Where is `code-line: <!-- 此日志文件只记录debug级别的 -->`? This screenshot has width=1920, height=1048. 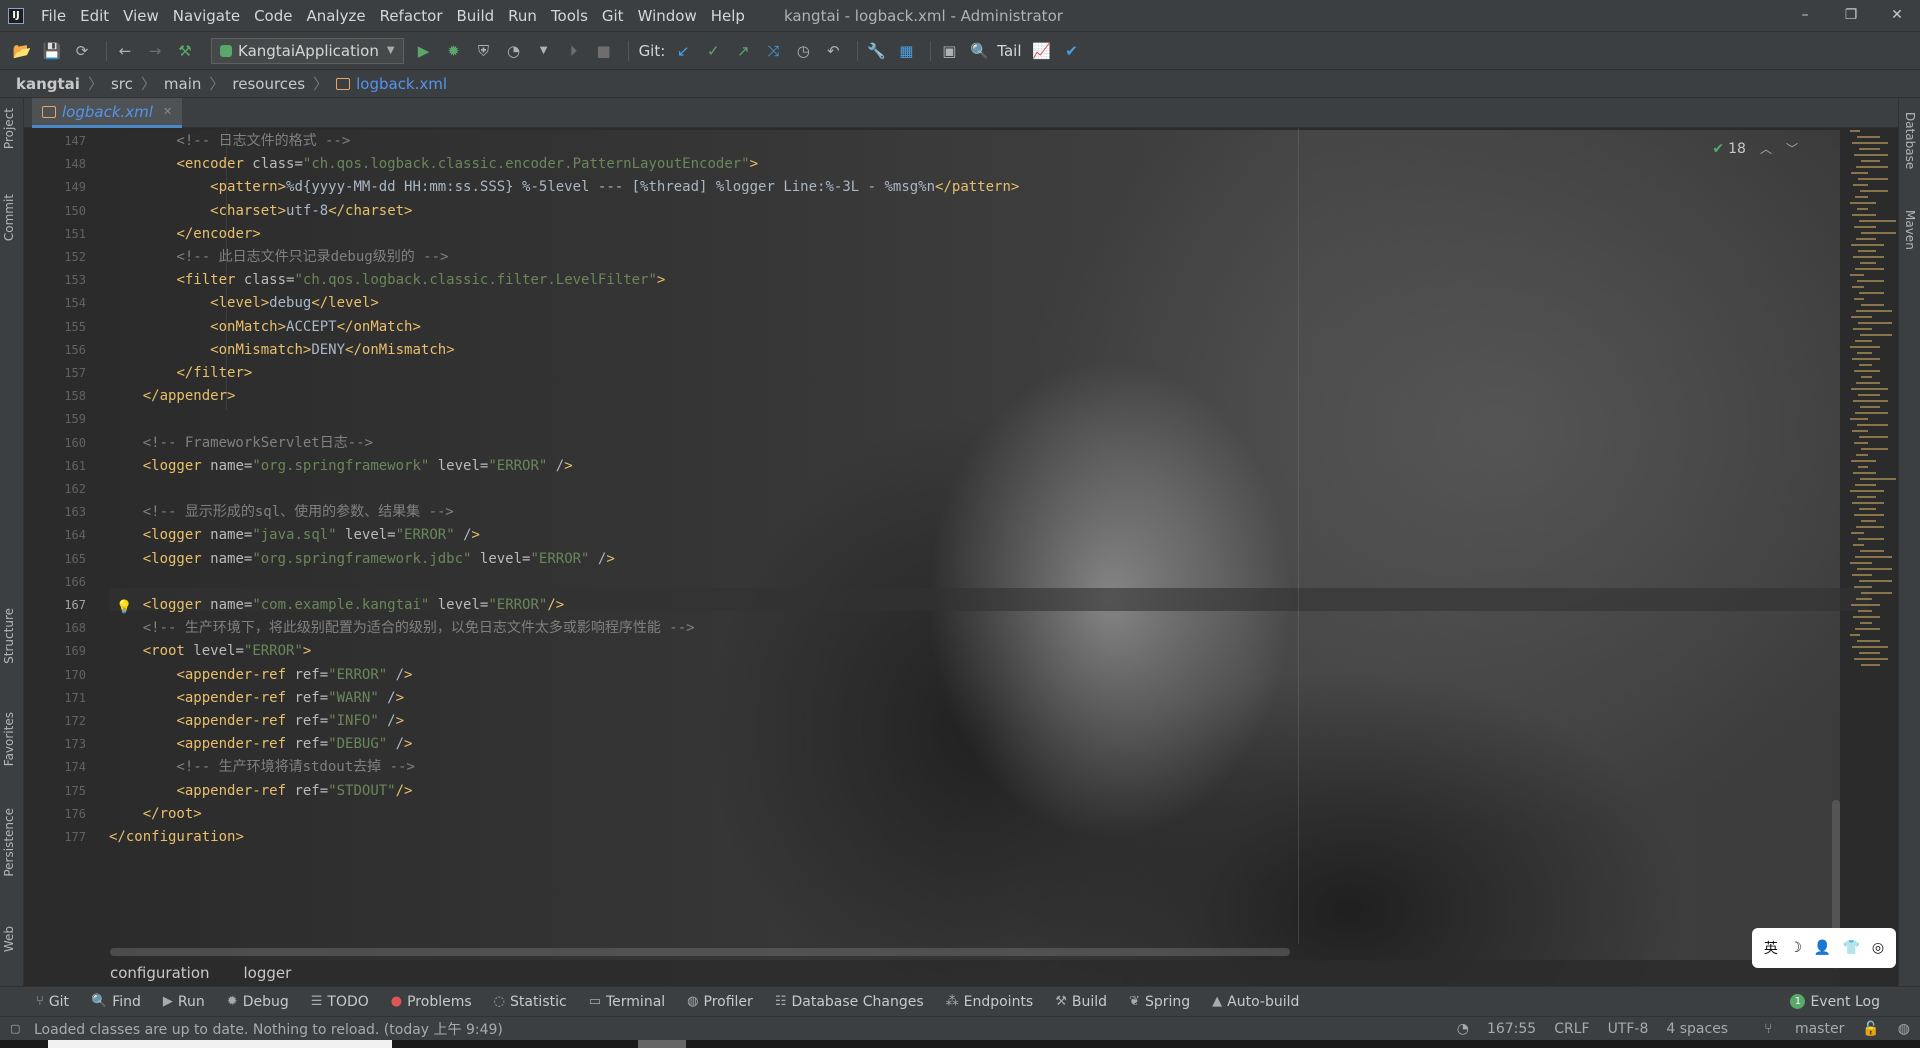 code-line: <!-- 此日志文件只记录debug级别的 --> is located at coordinates (278, 257).